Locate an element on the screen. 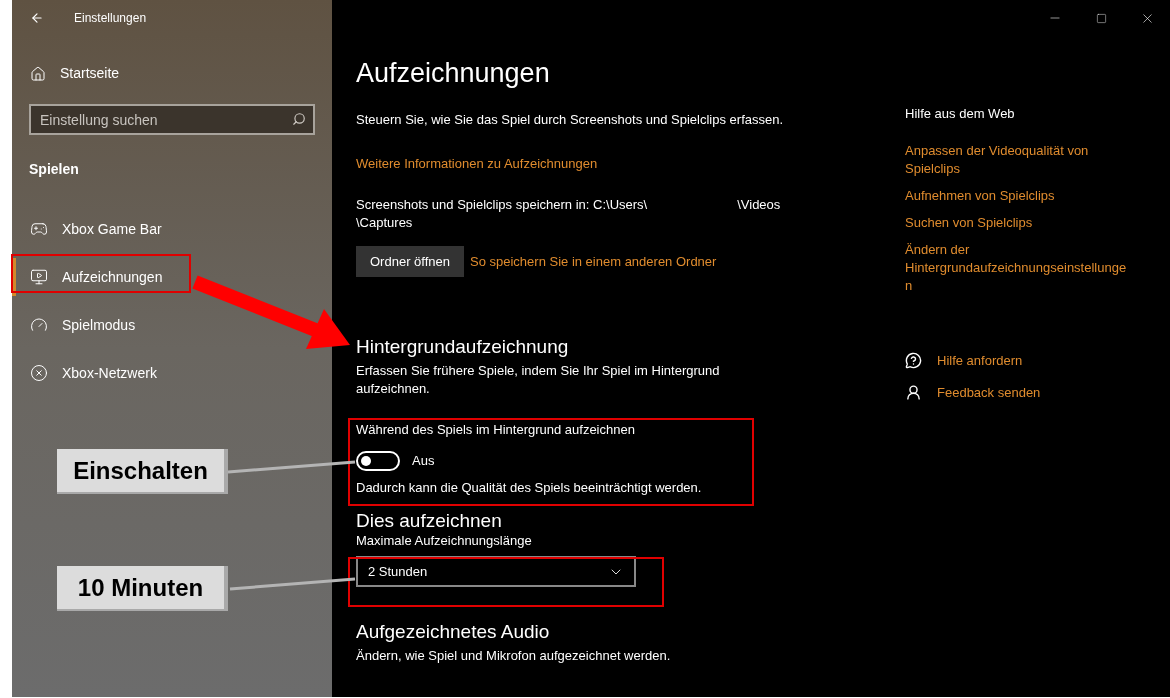 The height and width of the screenshot is (698, 1170). help-bubble-icon is located at coordinates (913, 360).